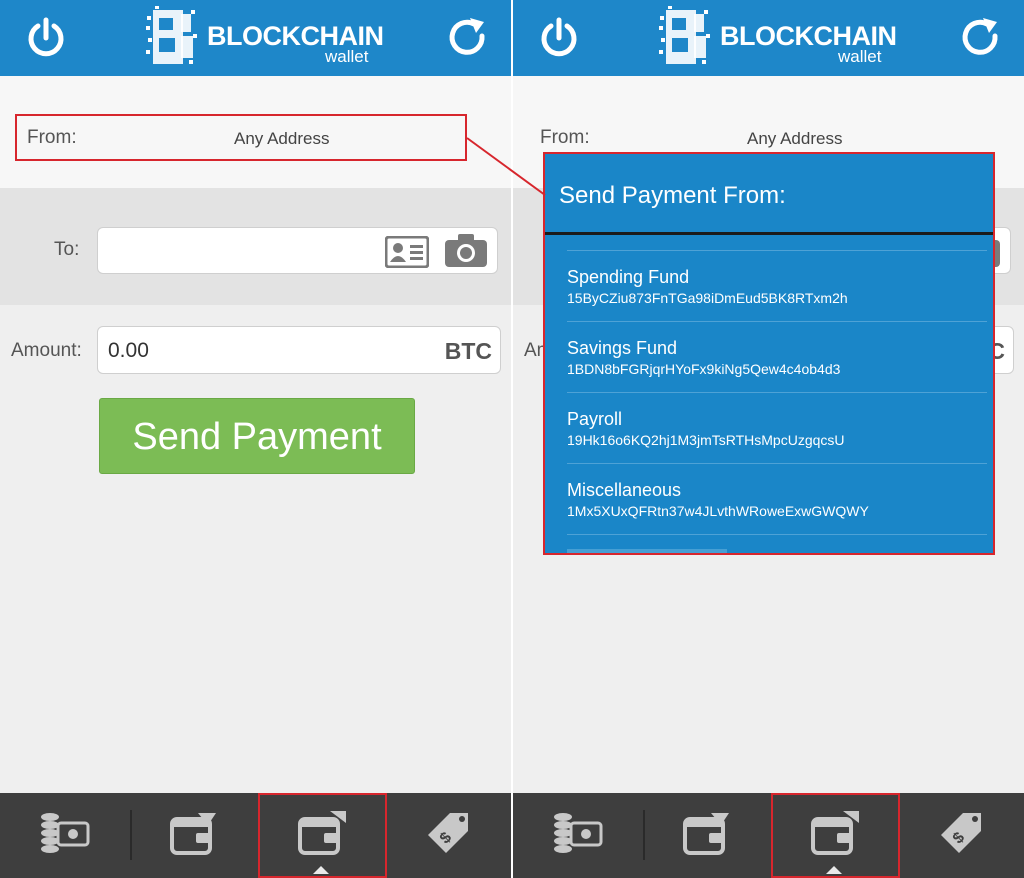 The image size is (1024, 878). I want to click on amount-label: Amount:, so click(46, 350).